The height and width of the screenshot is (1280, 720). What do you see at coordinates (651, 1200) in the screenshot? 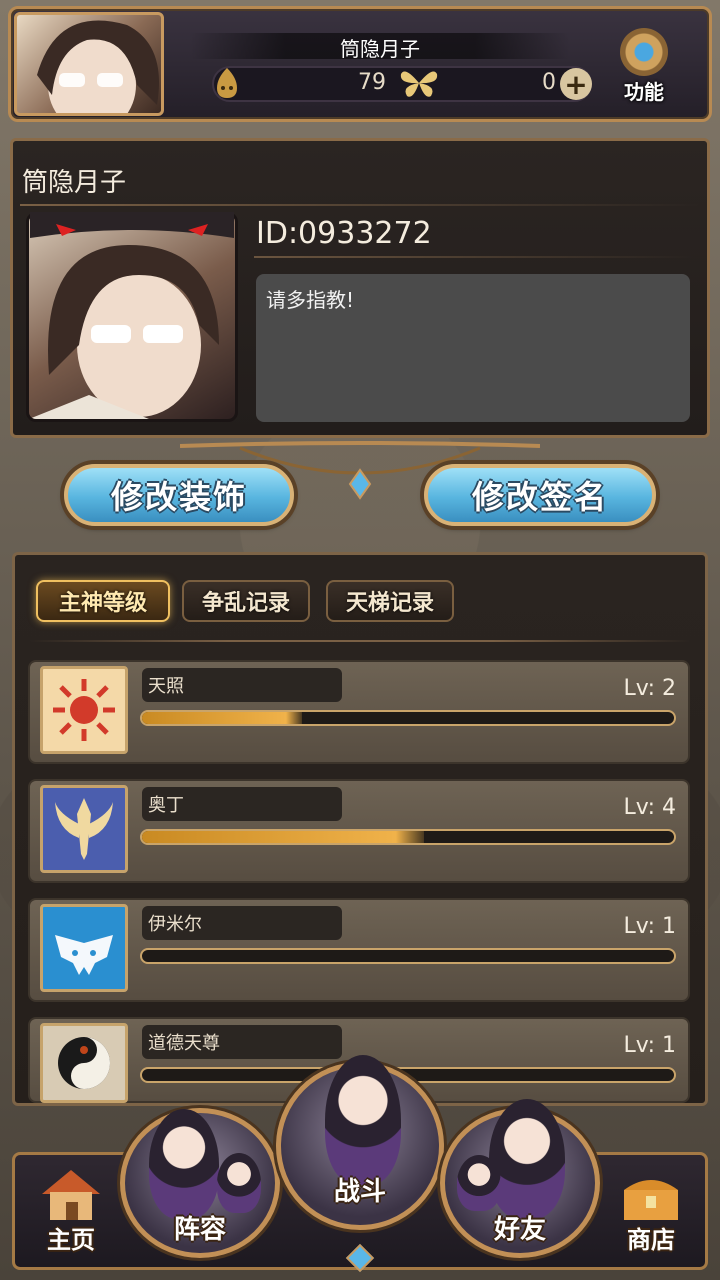
I see `treasure-chest-icon` at bounding box center [651, 1200].